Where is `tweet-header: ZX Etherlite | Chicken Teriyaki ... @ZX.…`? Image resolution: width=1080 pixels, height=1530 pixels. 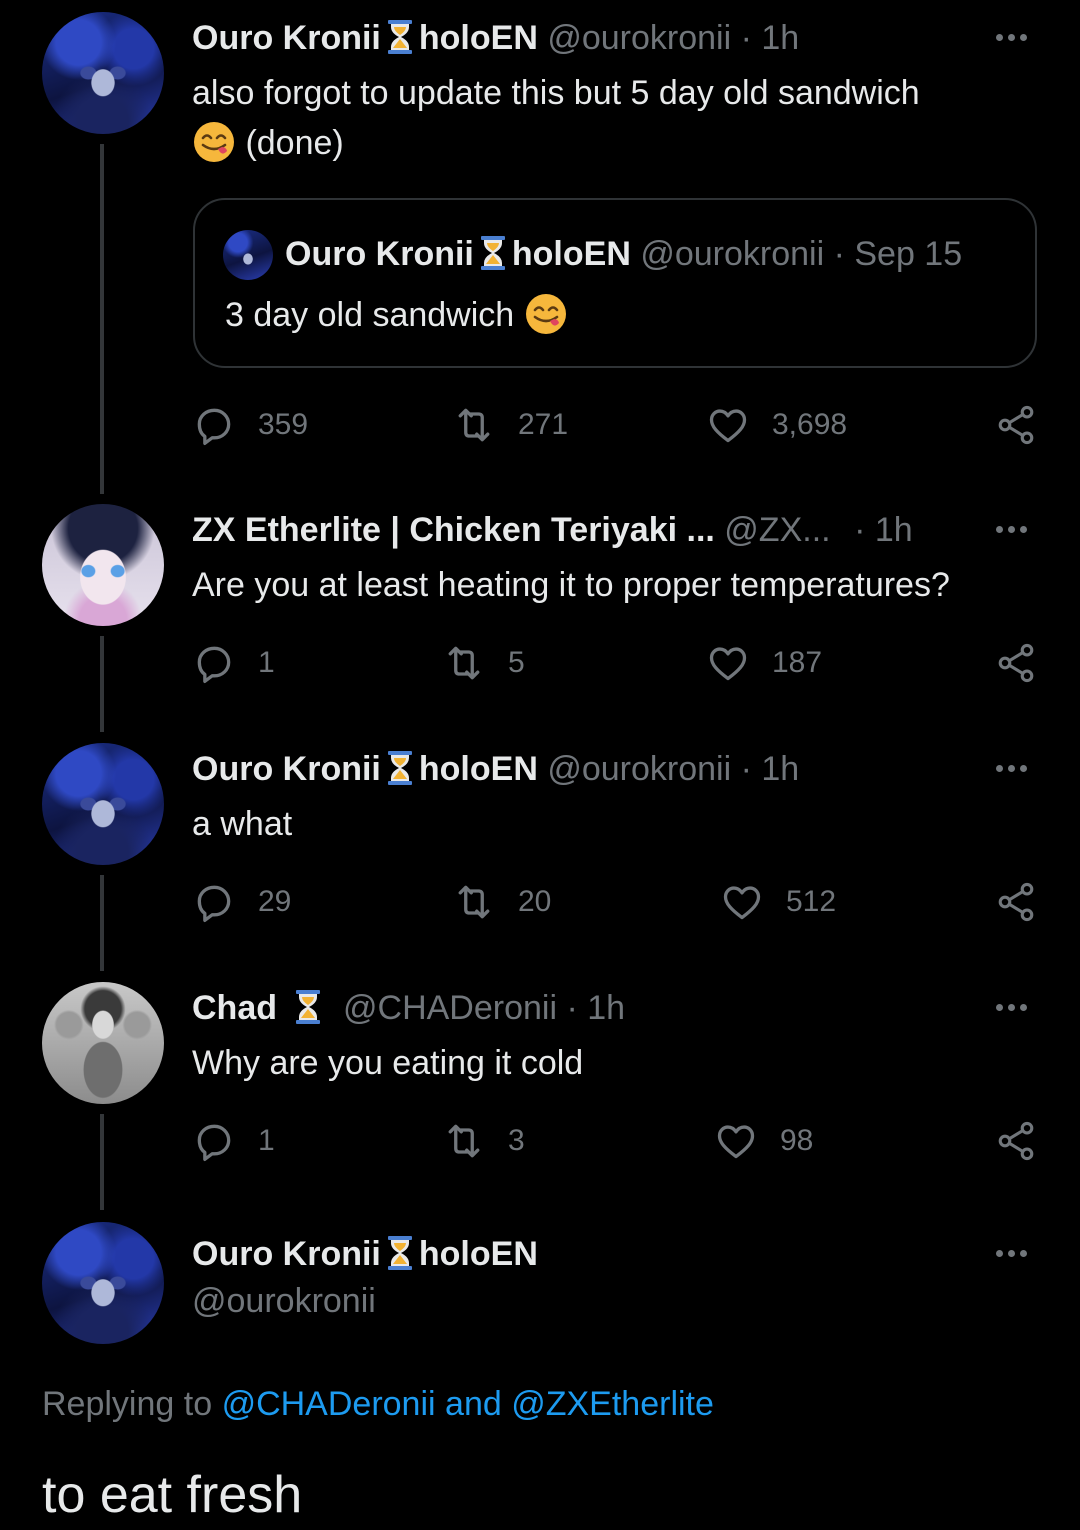
tweet-header: ZX Etherlite | Chicken Teriyaki ... @ZX.… is located at coordinates (552, 530).